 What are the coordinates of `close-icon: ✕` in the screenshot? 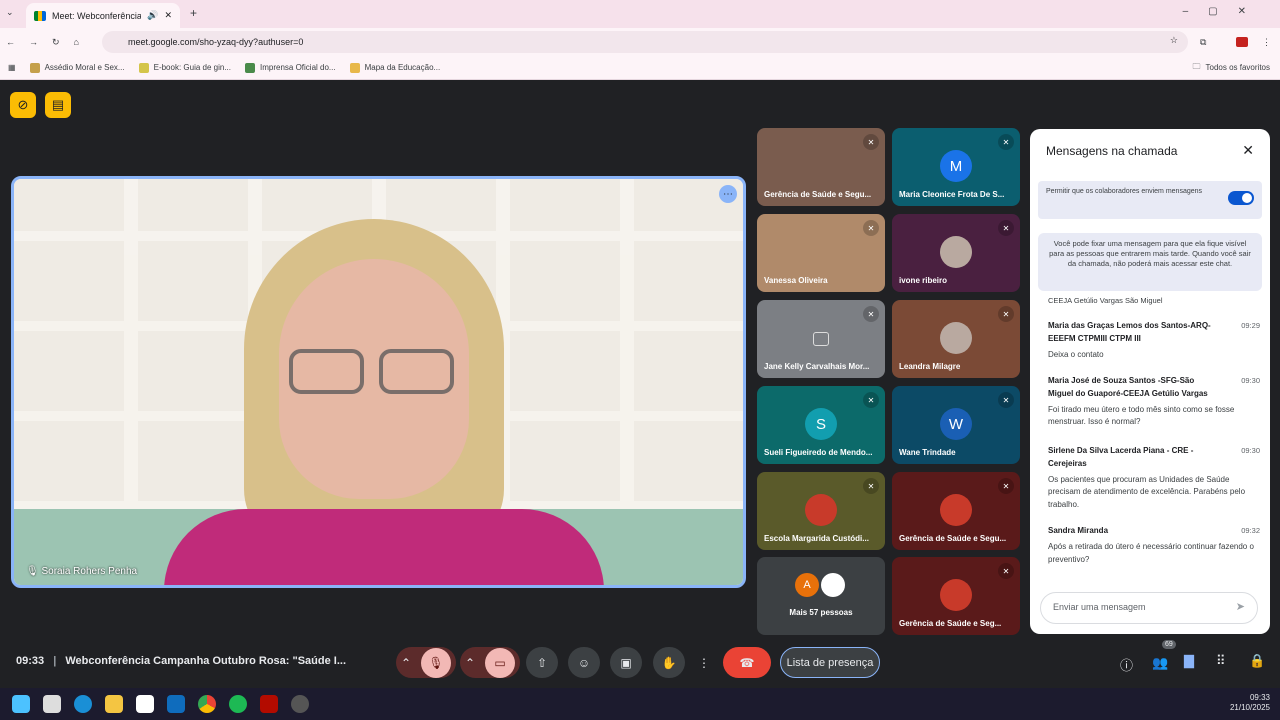 It's located at (1248, 150).